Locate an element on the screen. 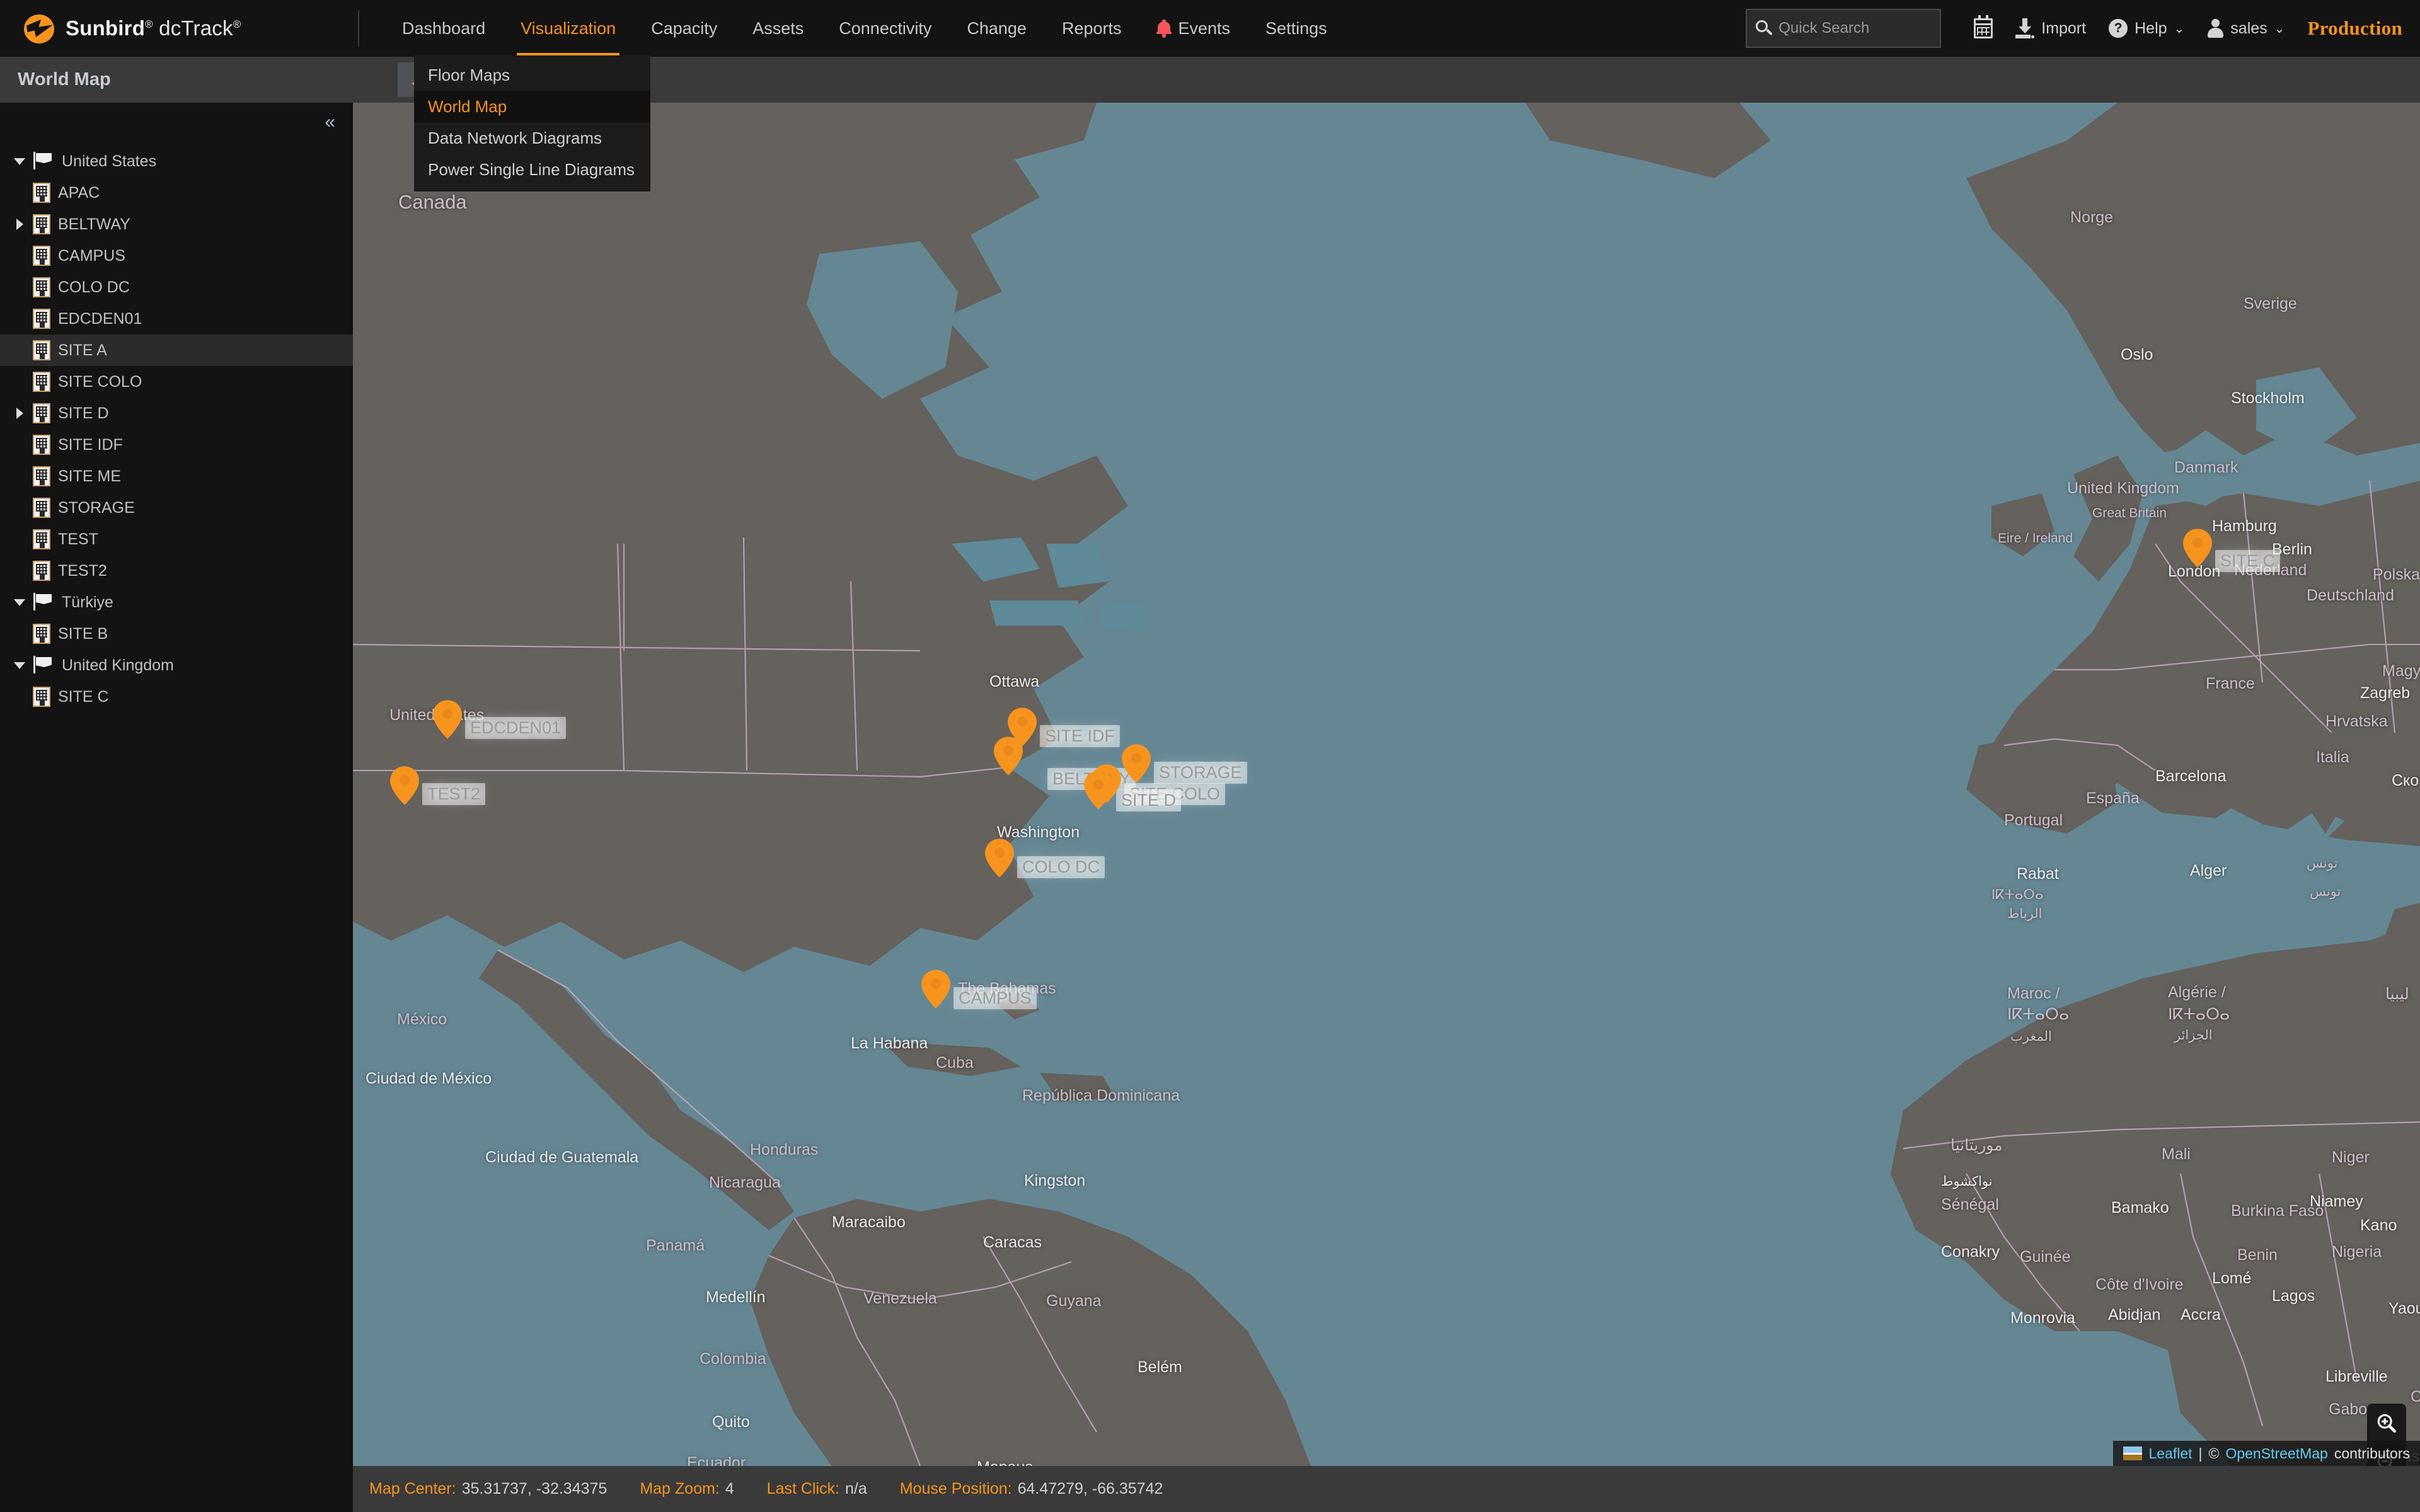  tree-item-label: SITE ME is located at coordinates (90, 476).